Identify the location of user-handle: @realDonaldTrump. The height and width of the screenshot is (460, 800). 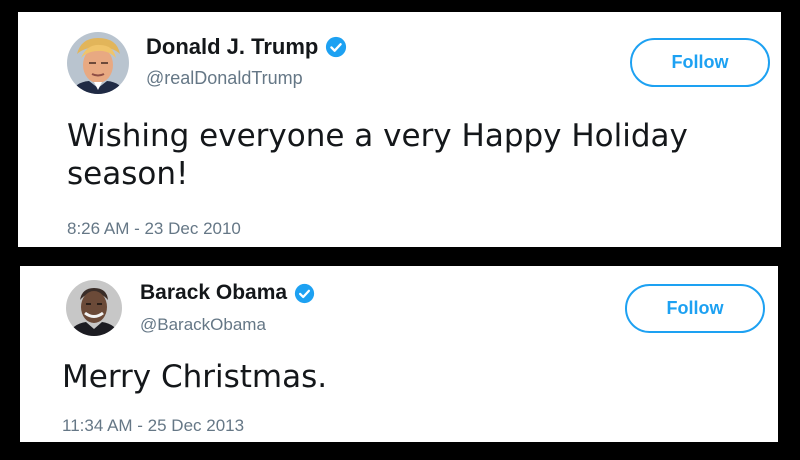
(224, 78).